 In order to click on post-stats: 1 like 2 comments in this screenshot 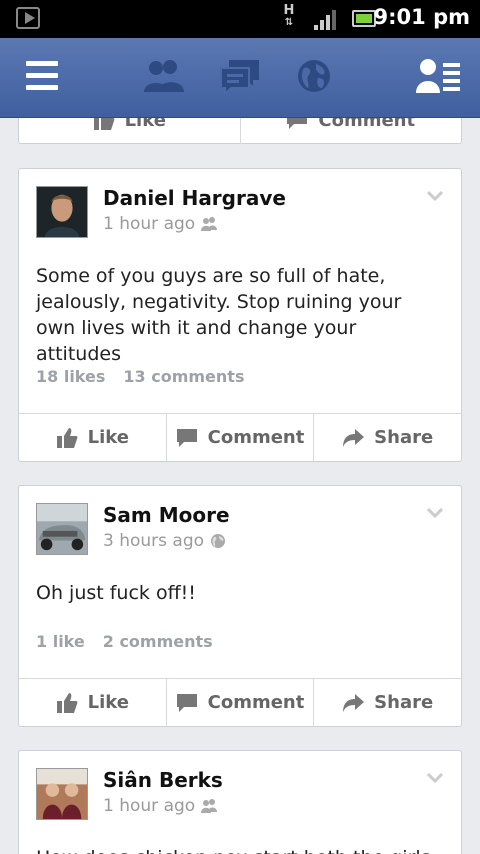, I will do `click(124, 641)`.